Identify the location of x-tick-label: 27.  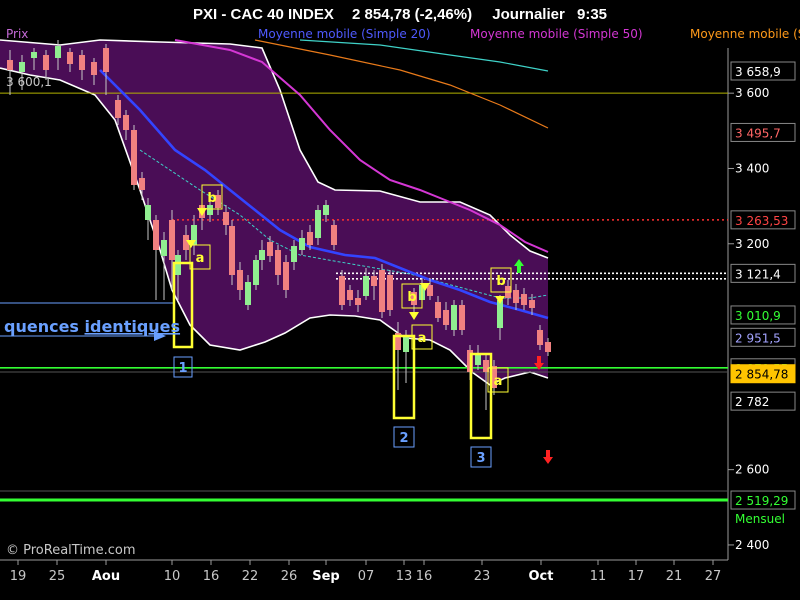
(713, 576).